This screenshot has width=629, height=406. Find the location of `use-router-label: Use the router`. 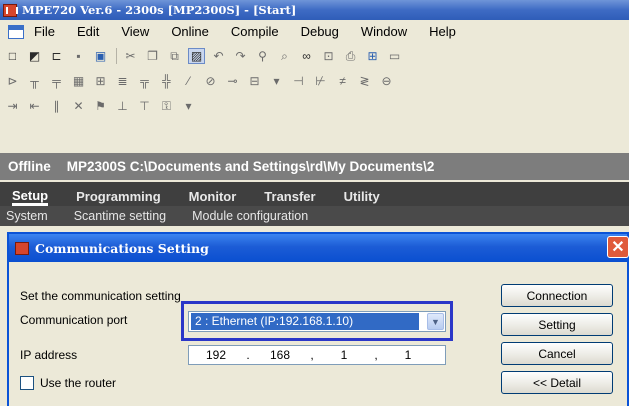

use-router-label: Use the router is located at coordinates (78, 383).